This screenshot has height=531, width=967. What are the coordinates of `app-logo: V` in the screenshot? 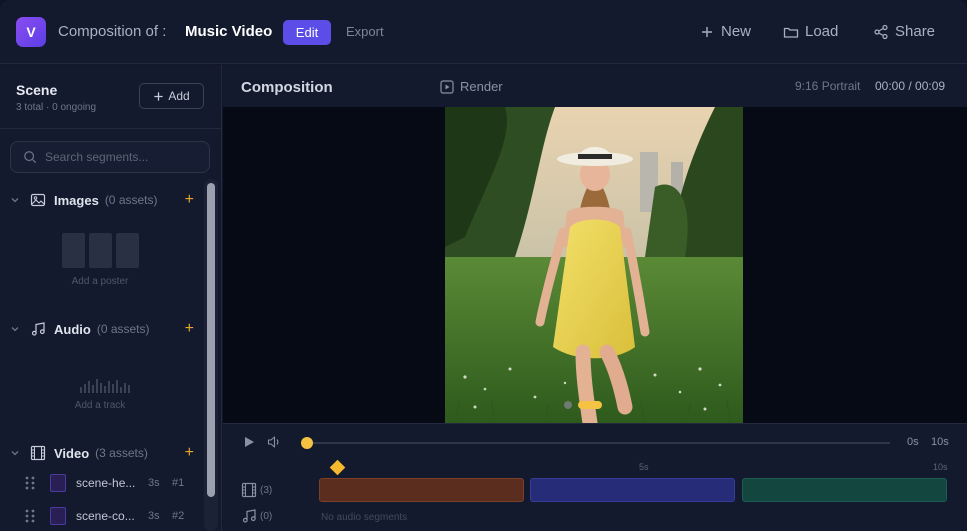 It's located at (31, 32).